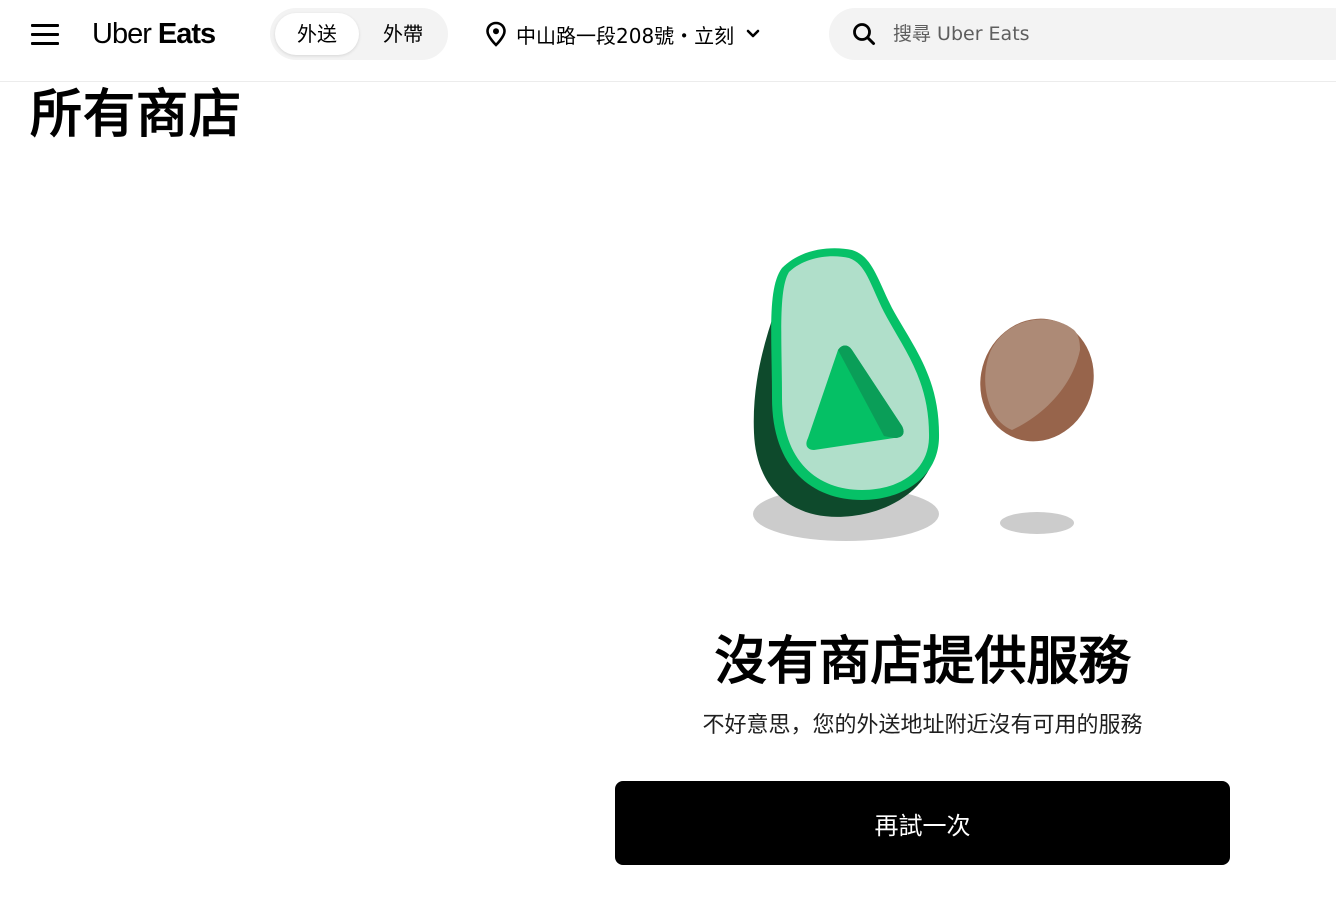 This screenshot has width=1336, height=897. Describe the element at coordinates (753, 33) in the screenshot. I see `chevron-down-icon` at that location.